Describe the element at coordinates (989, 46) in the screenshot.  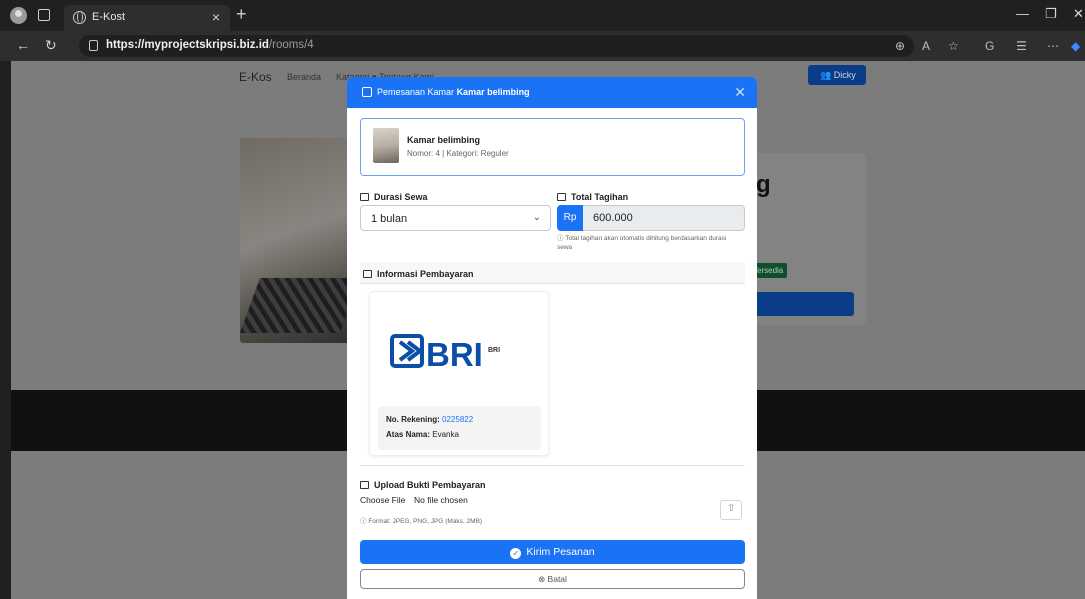
I see `extension-icon: G` at that location.